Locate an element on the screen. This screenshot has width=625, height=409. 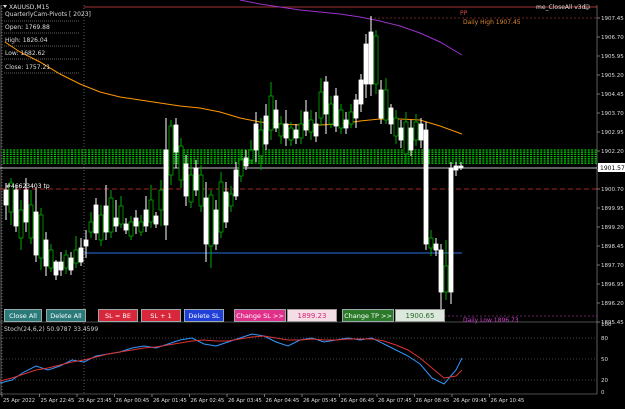
time-tick-label: 26 Apr 04:45 is located at coordinates (283, 401).